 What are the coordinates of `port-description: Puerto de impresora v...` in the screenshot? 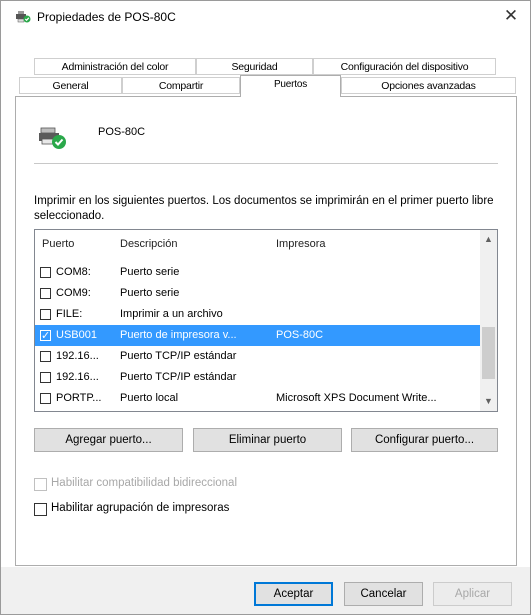 It's located at (178, 335).